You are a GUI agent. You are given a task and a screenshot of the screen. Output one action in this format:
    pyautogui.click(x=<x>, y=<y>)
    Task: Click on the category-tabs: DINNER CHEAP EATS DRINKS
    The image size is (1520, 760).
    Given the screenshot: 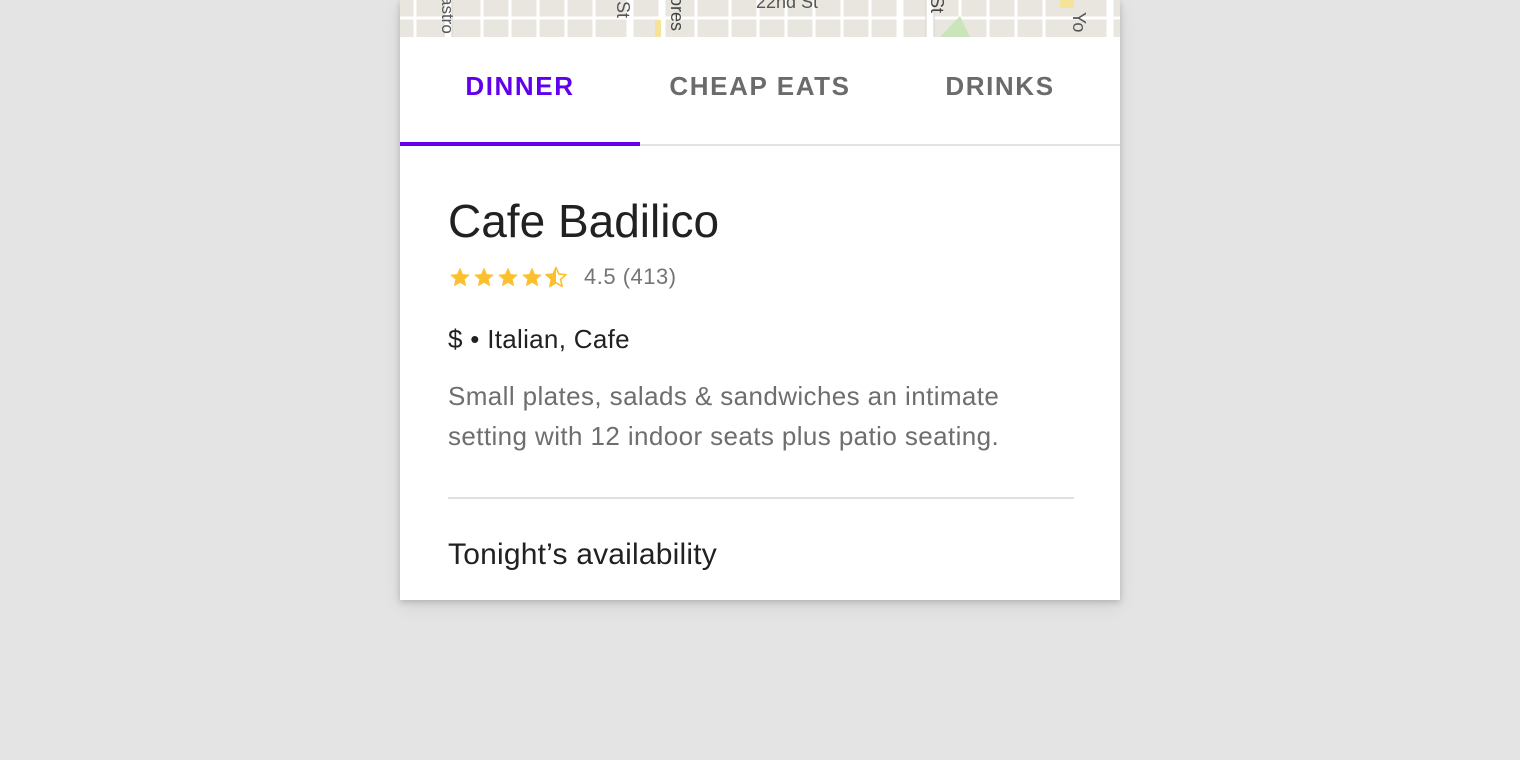 What is the action you would take?
    pyautogui.click(x=760, y=91)
    